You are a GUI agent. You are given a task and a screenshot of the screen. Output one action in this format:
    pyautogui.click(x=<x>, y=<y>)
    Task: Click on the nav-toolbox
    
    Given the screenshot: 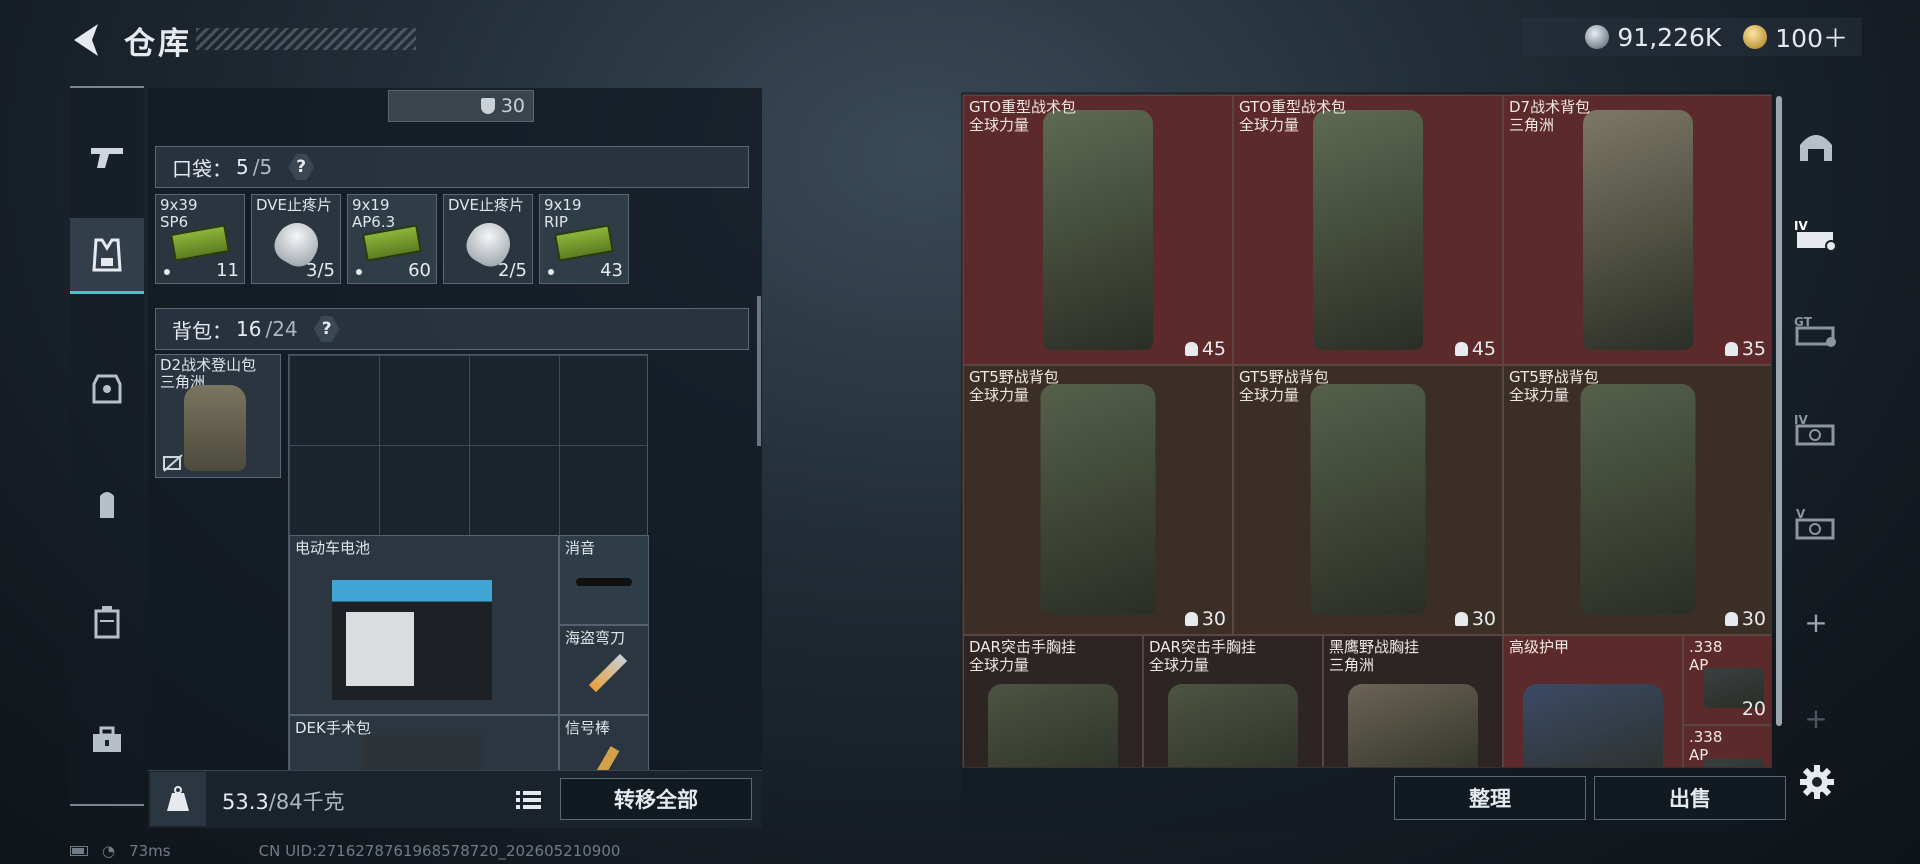 What is the action you would take?
    pyautogui.click(x=107, y=740)
    